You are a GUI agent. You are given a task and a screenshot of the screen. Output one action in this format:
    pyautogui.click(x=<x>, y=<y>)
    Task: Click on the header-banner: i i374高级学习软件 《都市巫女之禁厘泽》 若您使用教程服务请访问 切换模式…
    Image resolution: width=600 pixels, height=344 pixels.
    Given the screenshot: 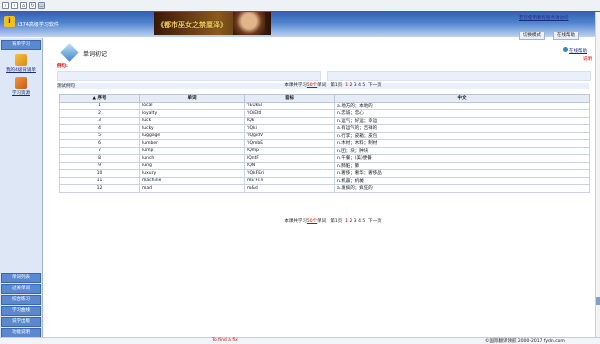 What is the action you would take?
    pyautogui.click(x=300, y=25)
    